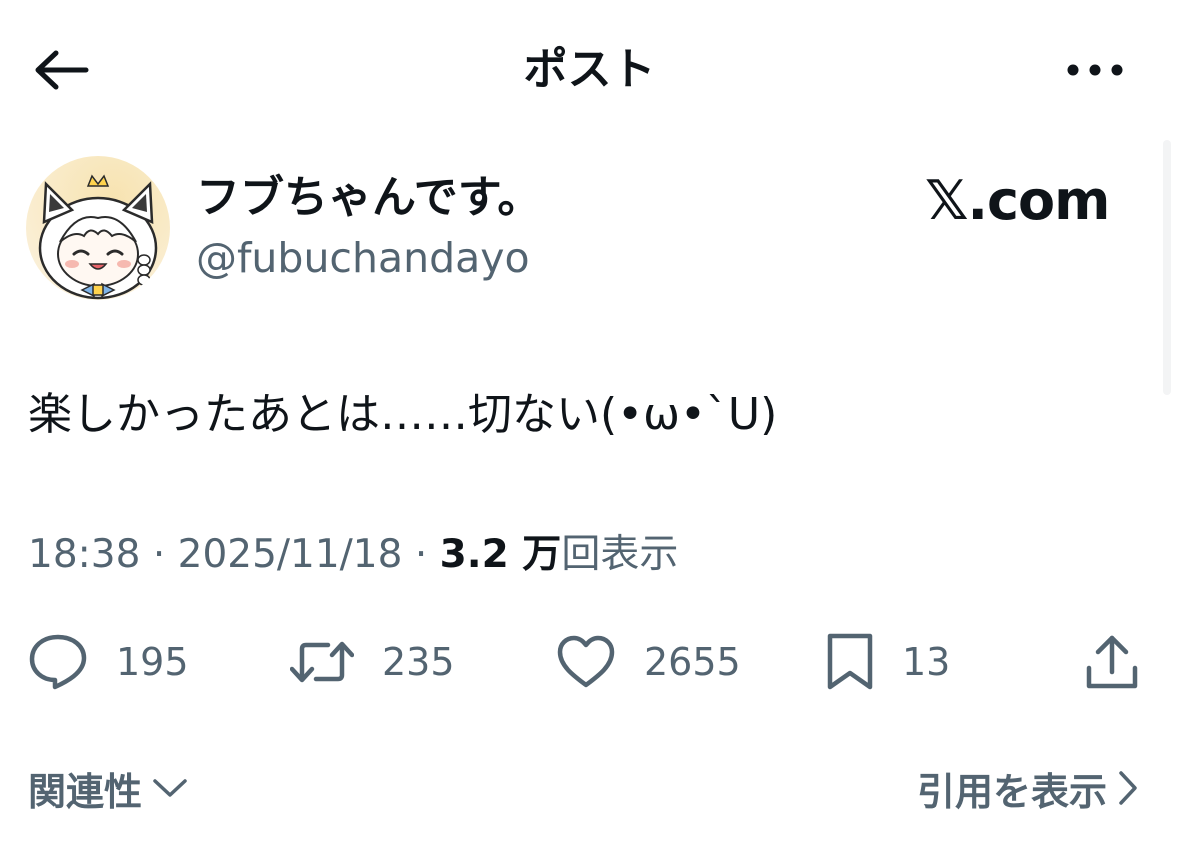  What do you see at coordinates (85, 791) in the screenshot?
I see `relevance-label: 関連性` at bounding box center [85, 791].